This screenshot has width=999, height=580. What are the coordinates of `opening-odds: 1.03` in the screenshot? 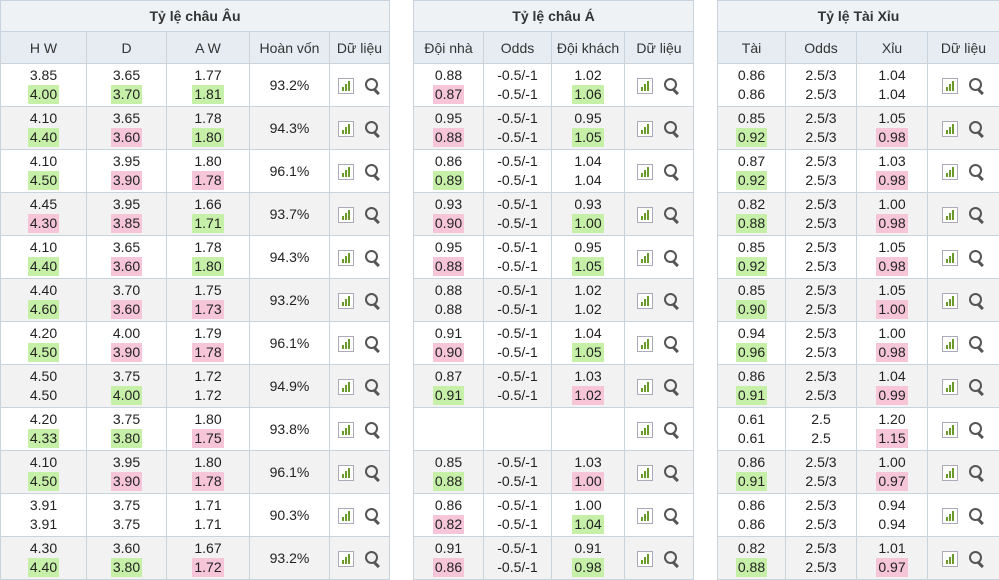 It's located at (587, 462).